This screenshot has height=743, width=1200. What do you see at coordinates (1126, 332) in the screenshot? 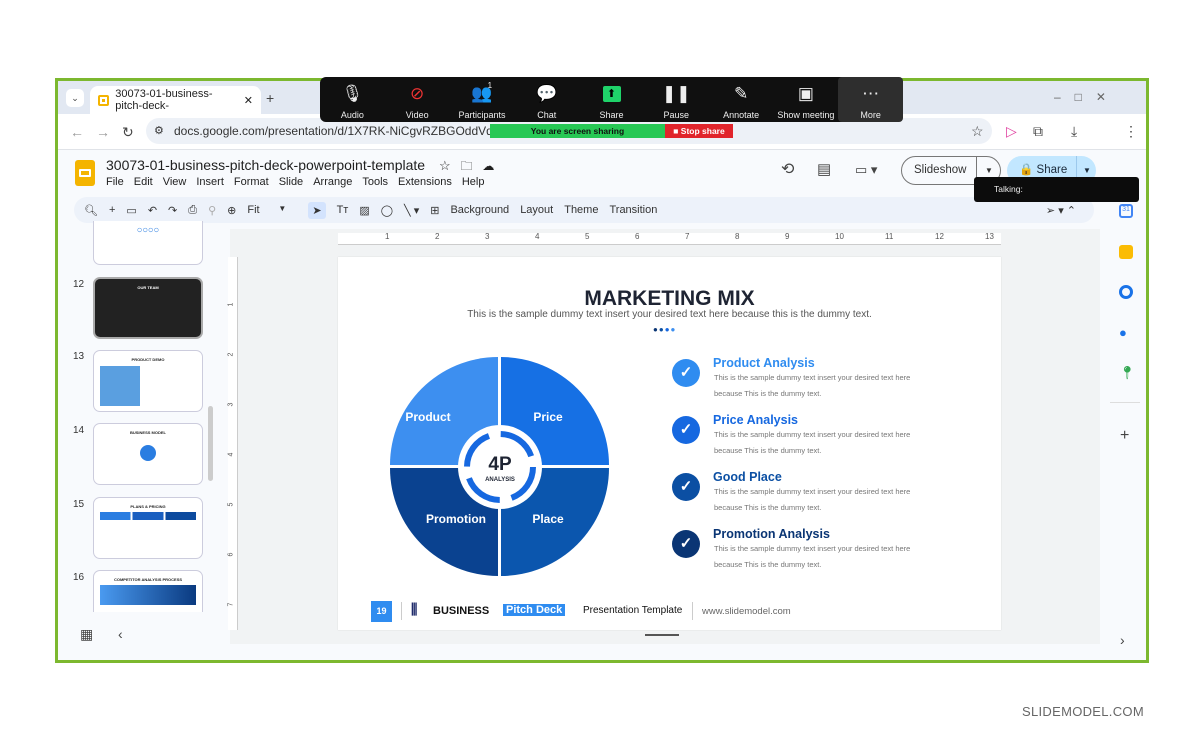
I see `contacts-icon: ●` at bounding box center [1126, 332].